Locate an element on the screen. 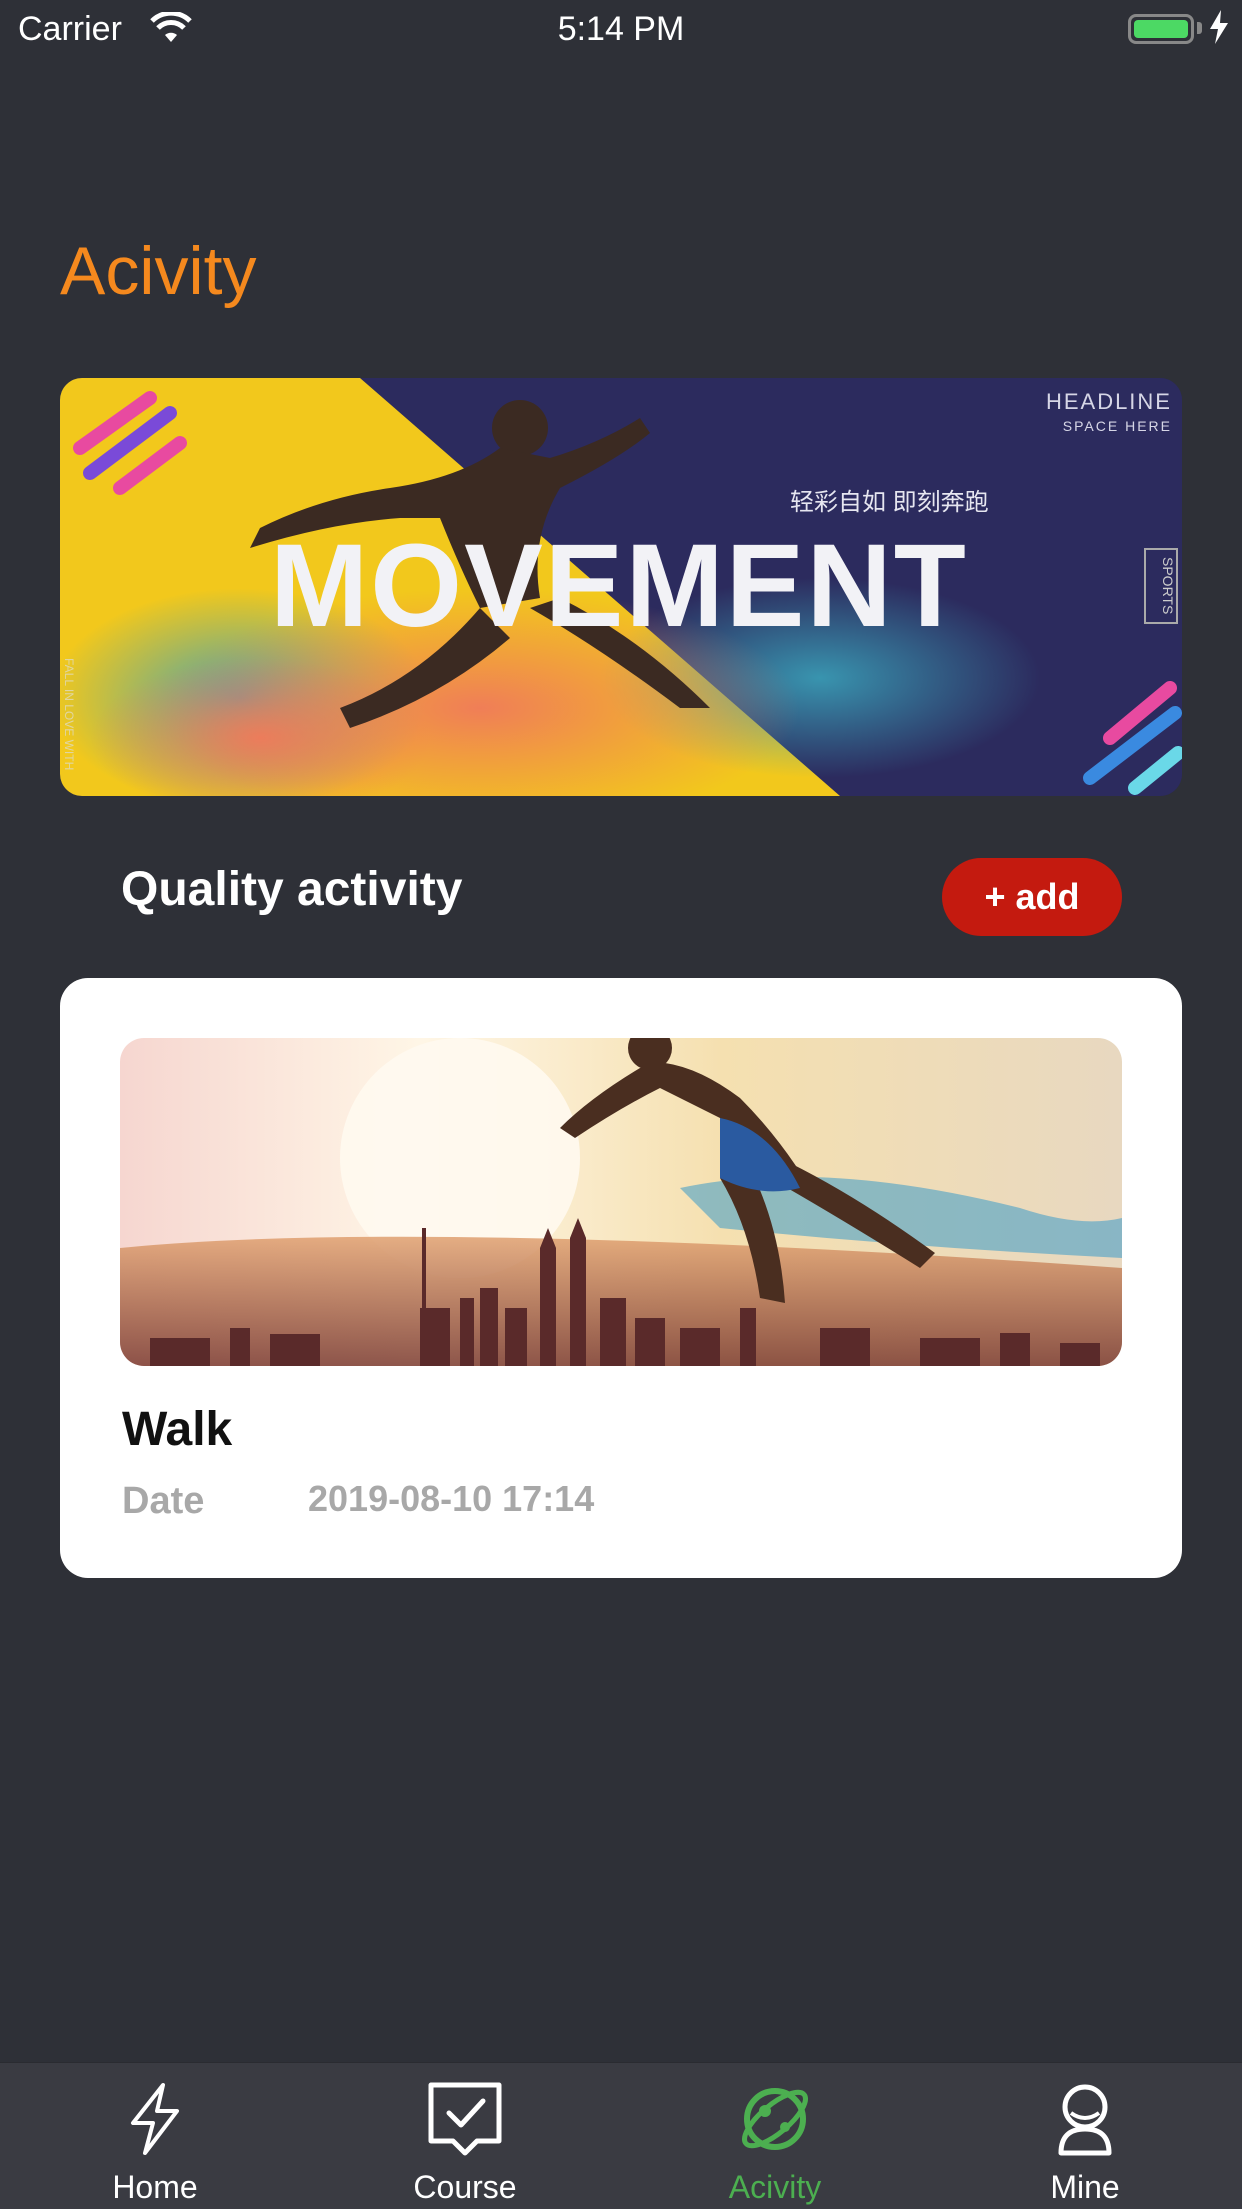 The width and height of the screenshot is (1242, 2209). clock-time: 5:14 PM is located at coordinates (621, 29).